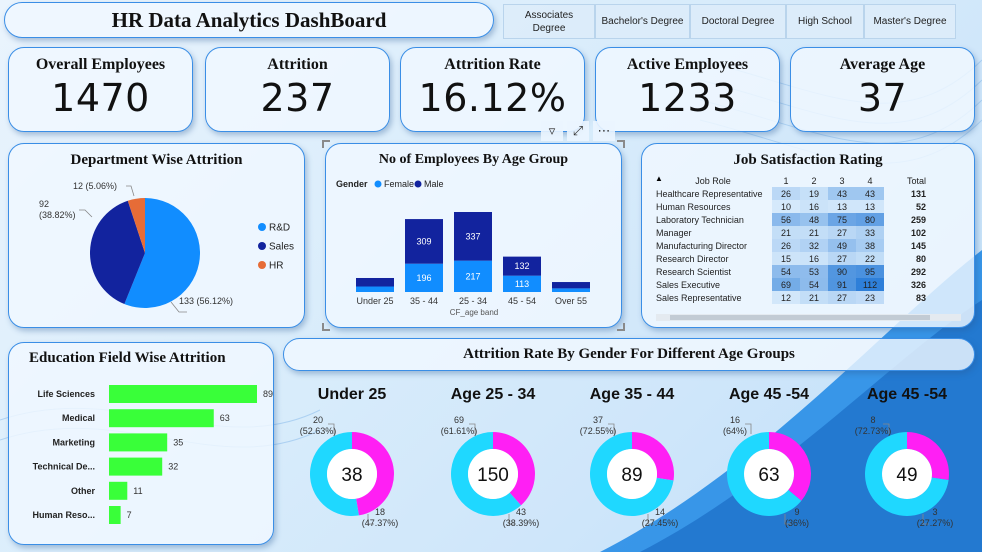 The width and height of the screenshot is (982, 552). What do you see at coordinates (352, 184) in the screenshot?
I see `legend-title: Gender` at bounding box center [352, 184].